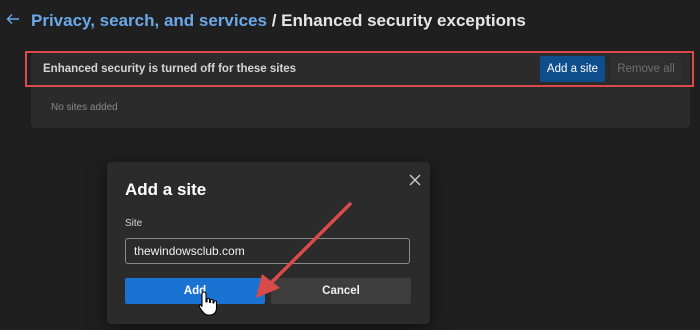 The image size is (700, 330). Describe the element at coordinates (195, 291) in the screenshot. I see `add-button: Add` at that location.